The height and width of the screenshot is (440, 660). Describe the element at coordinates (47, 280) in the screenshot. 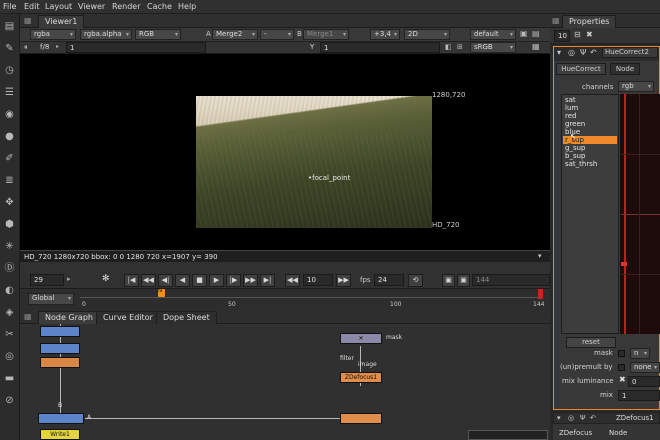

I see `current-frame-field: 29` at that location.